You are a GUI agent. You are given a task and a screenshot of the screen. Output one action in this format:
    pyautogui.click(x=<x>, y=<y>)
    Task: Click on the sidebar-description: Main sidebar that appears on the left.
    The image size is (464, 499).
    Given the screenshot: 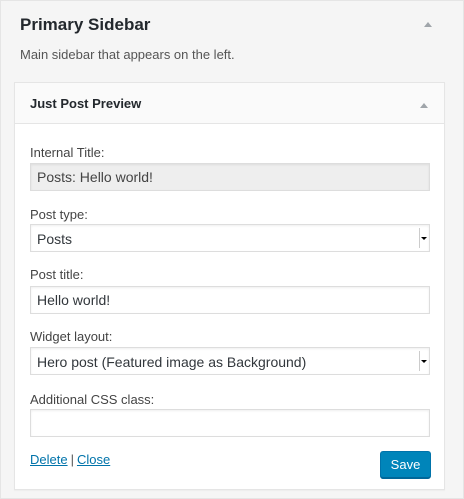 What is the action you would take?
    pyautogui.click(x=127, y=54)
    